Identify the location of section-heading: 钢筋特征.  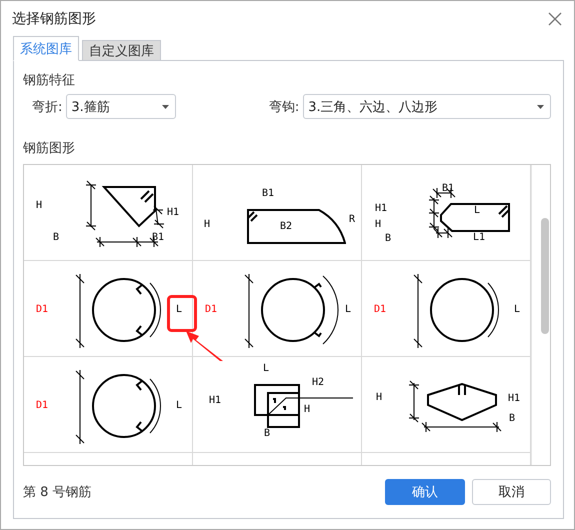
(49, 80).